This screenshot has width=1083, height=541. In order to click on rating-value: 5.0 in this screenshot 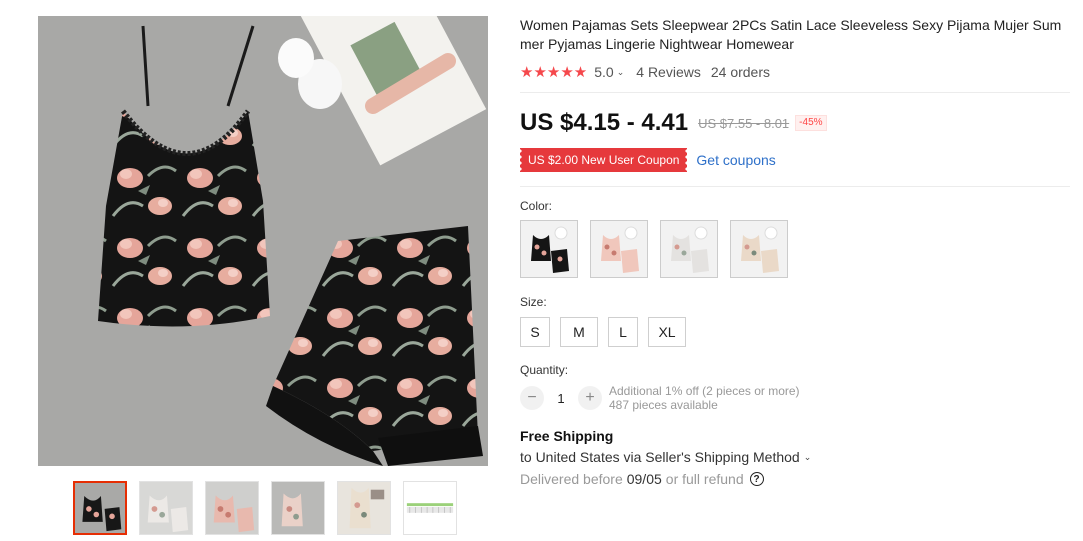, I will do `click(603, 72)`.